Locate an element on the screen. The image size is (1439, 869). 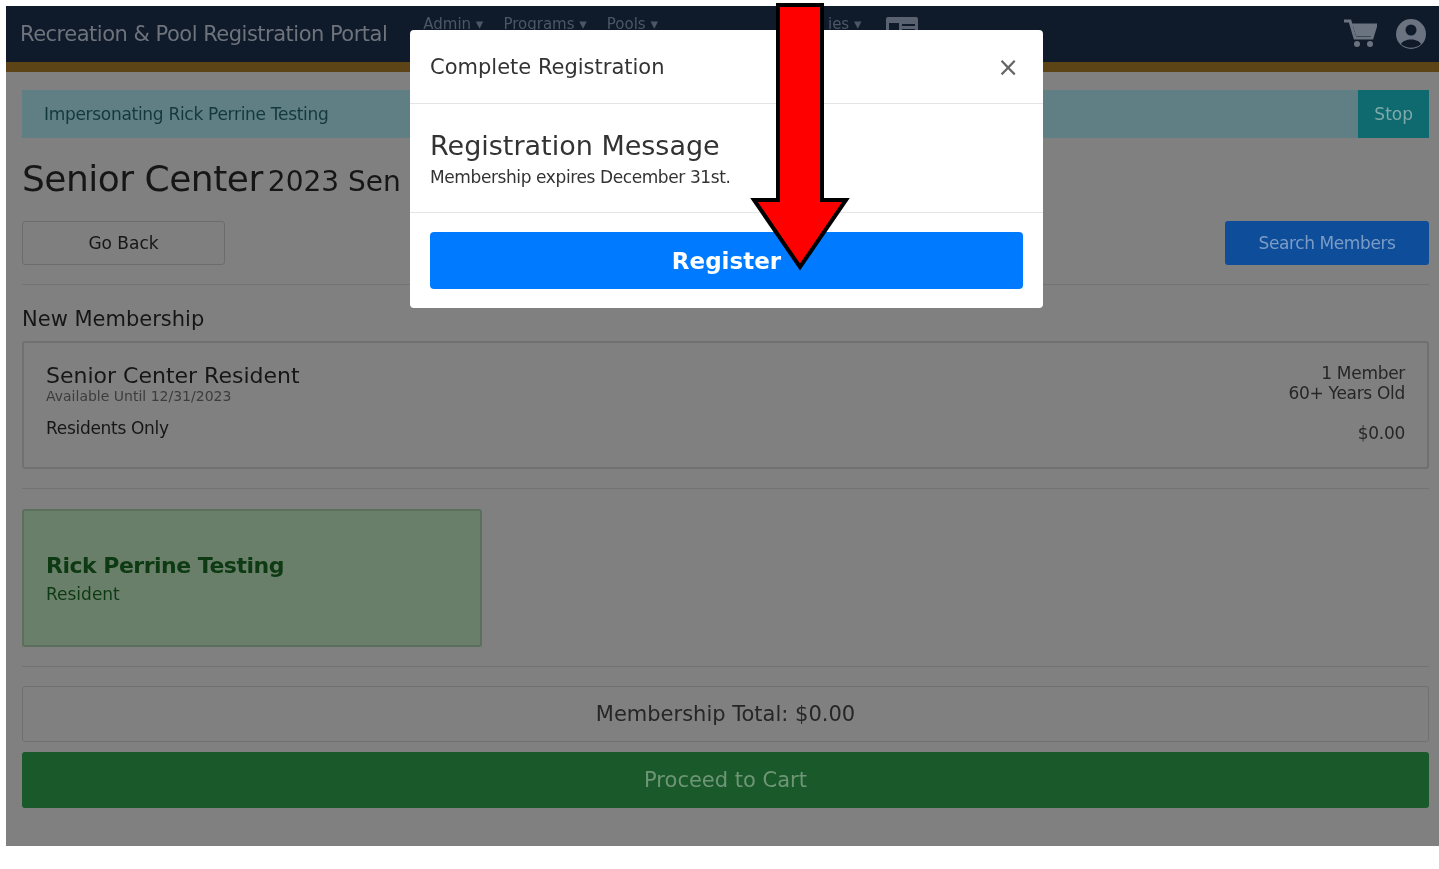
close-button: × is located at coordinates (1008, 66).